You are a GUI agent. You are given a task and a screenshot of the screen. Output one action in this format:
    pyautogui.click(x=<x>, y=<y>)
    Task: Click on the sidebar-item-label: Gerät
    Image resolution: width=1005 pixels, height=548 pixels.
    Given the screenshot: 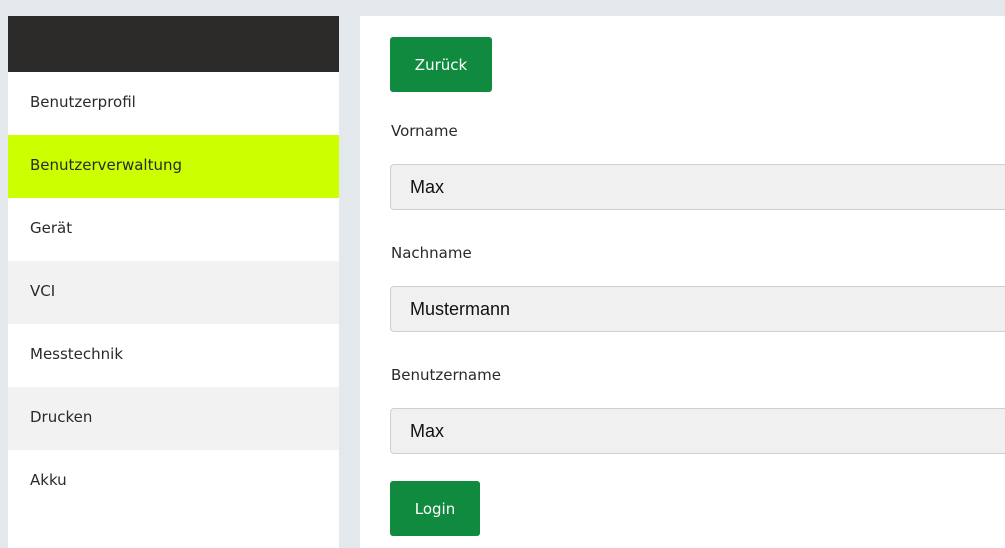 What is the action you would take?
    pyautogui.click(x=51, y=228)
    